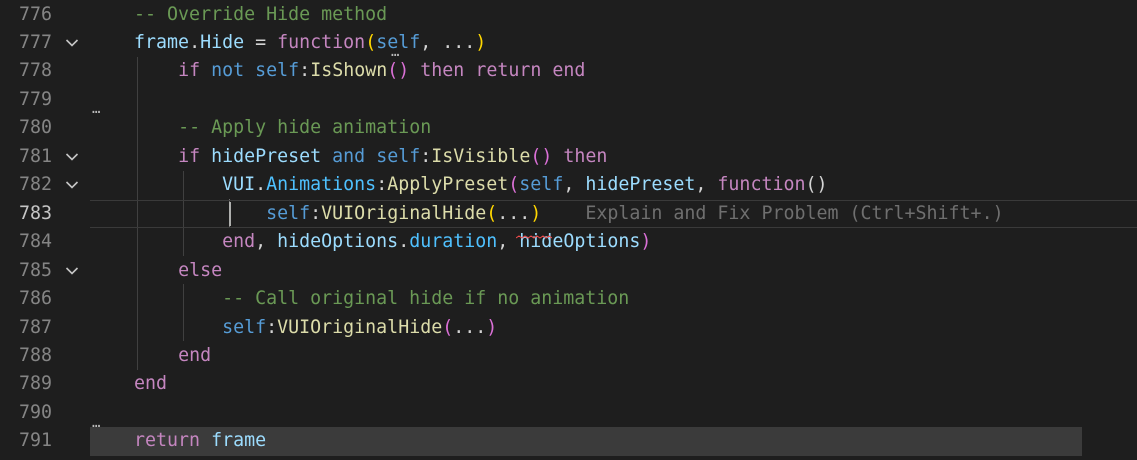 Image resolution: width=1137 pixels, height=460 pixels. Describe the element at coordinates (481, 156) in the screenshot. I see `code-token: IsVisible` at that location.